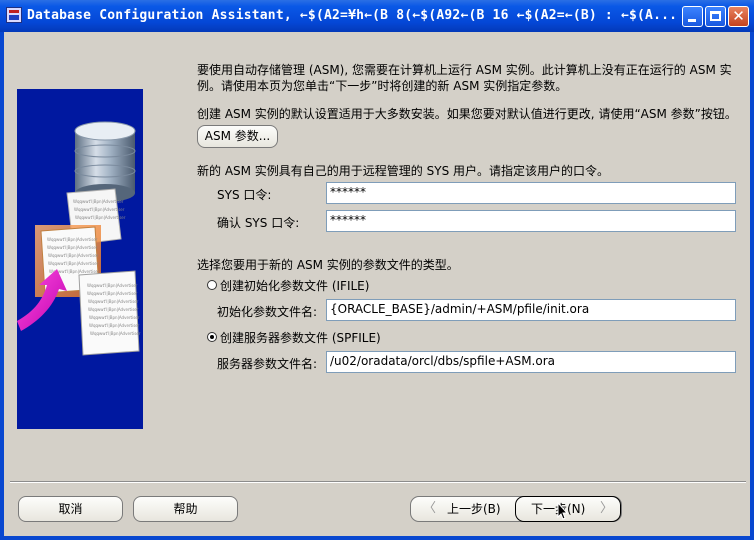 This screenshot has width=754, height=540. What do you see at coordinates (267, 312) in the screenshot?
I see `ifile-name-label: 初始化参数文件名:` at bounding box center [267, 312].